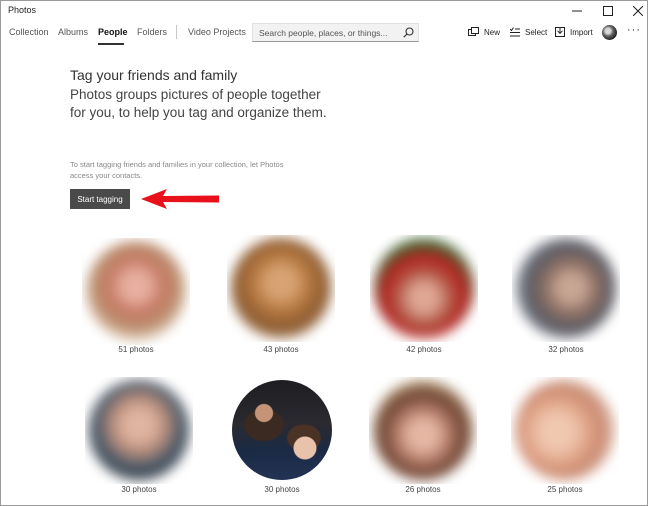  Describe the element at coordinates (73, 32) in the screenshot. I see `tab-albums: Albums` at that location.